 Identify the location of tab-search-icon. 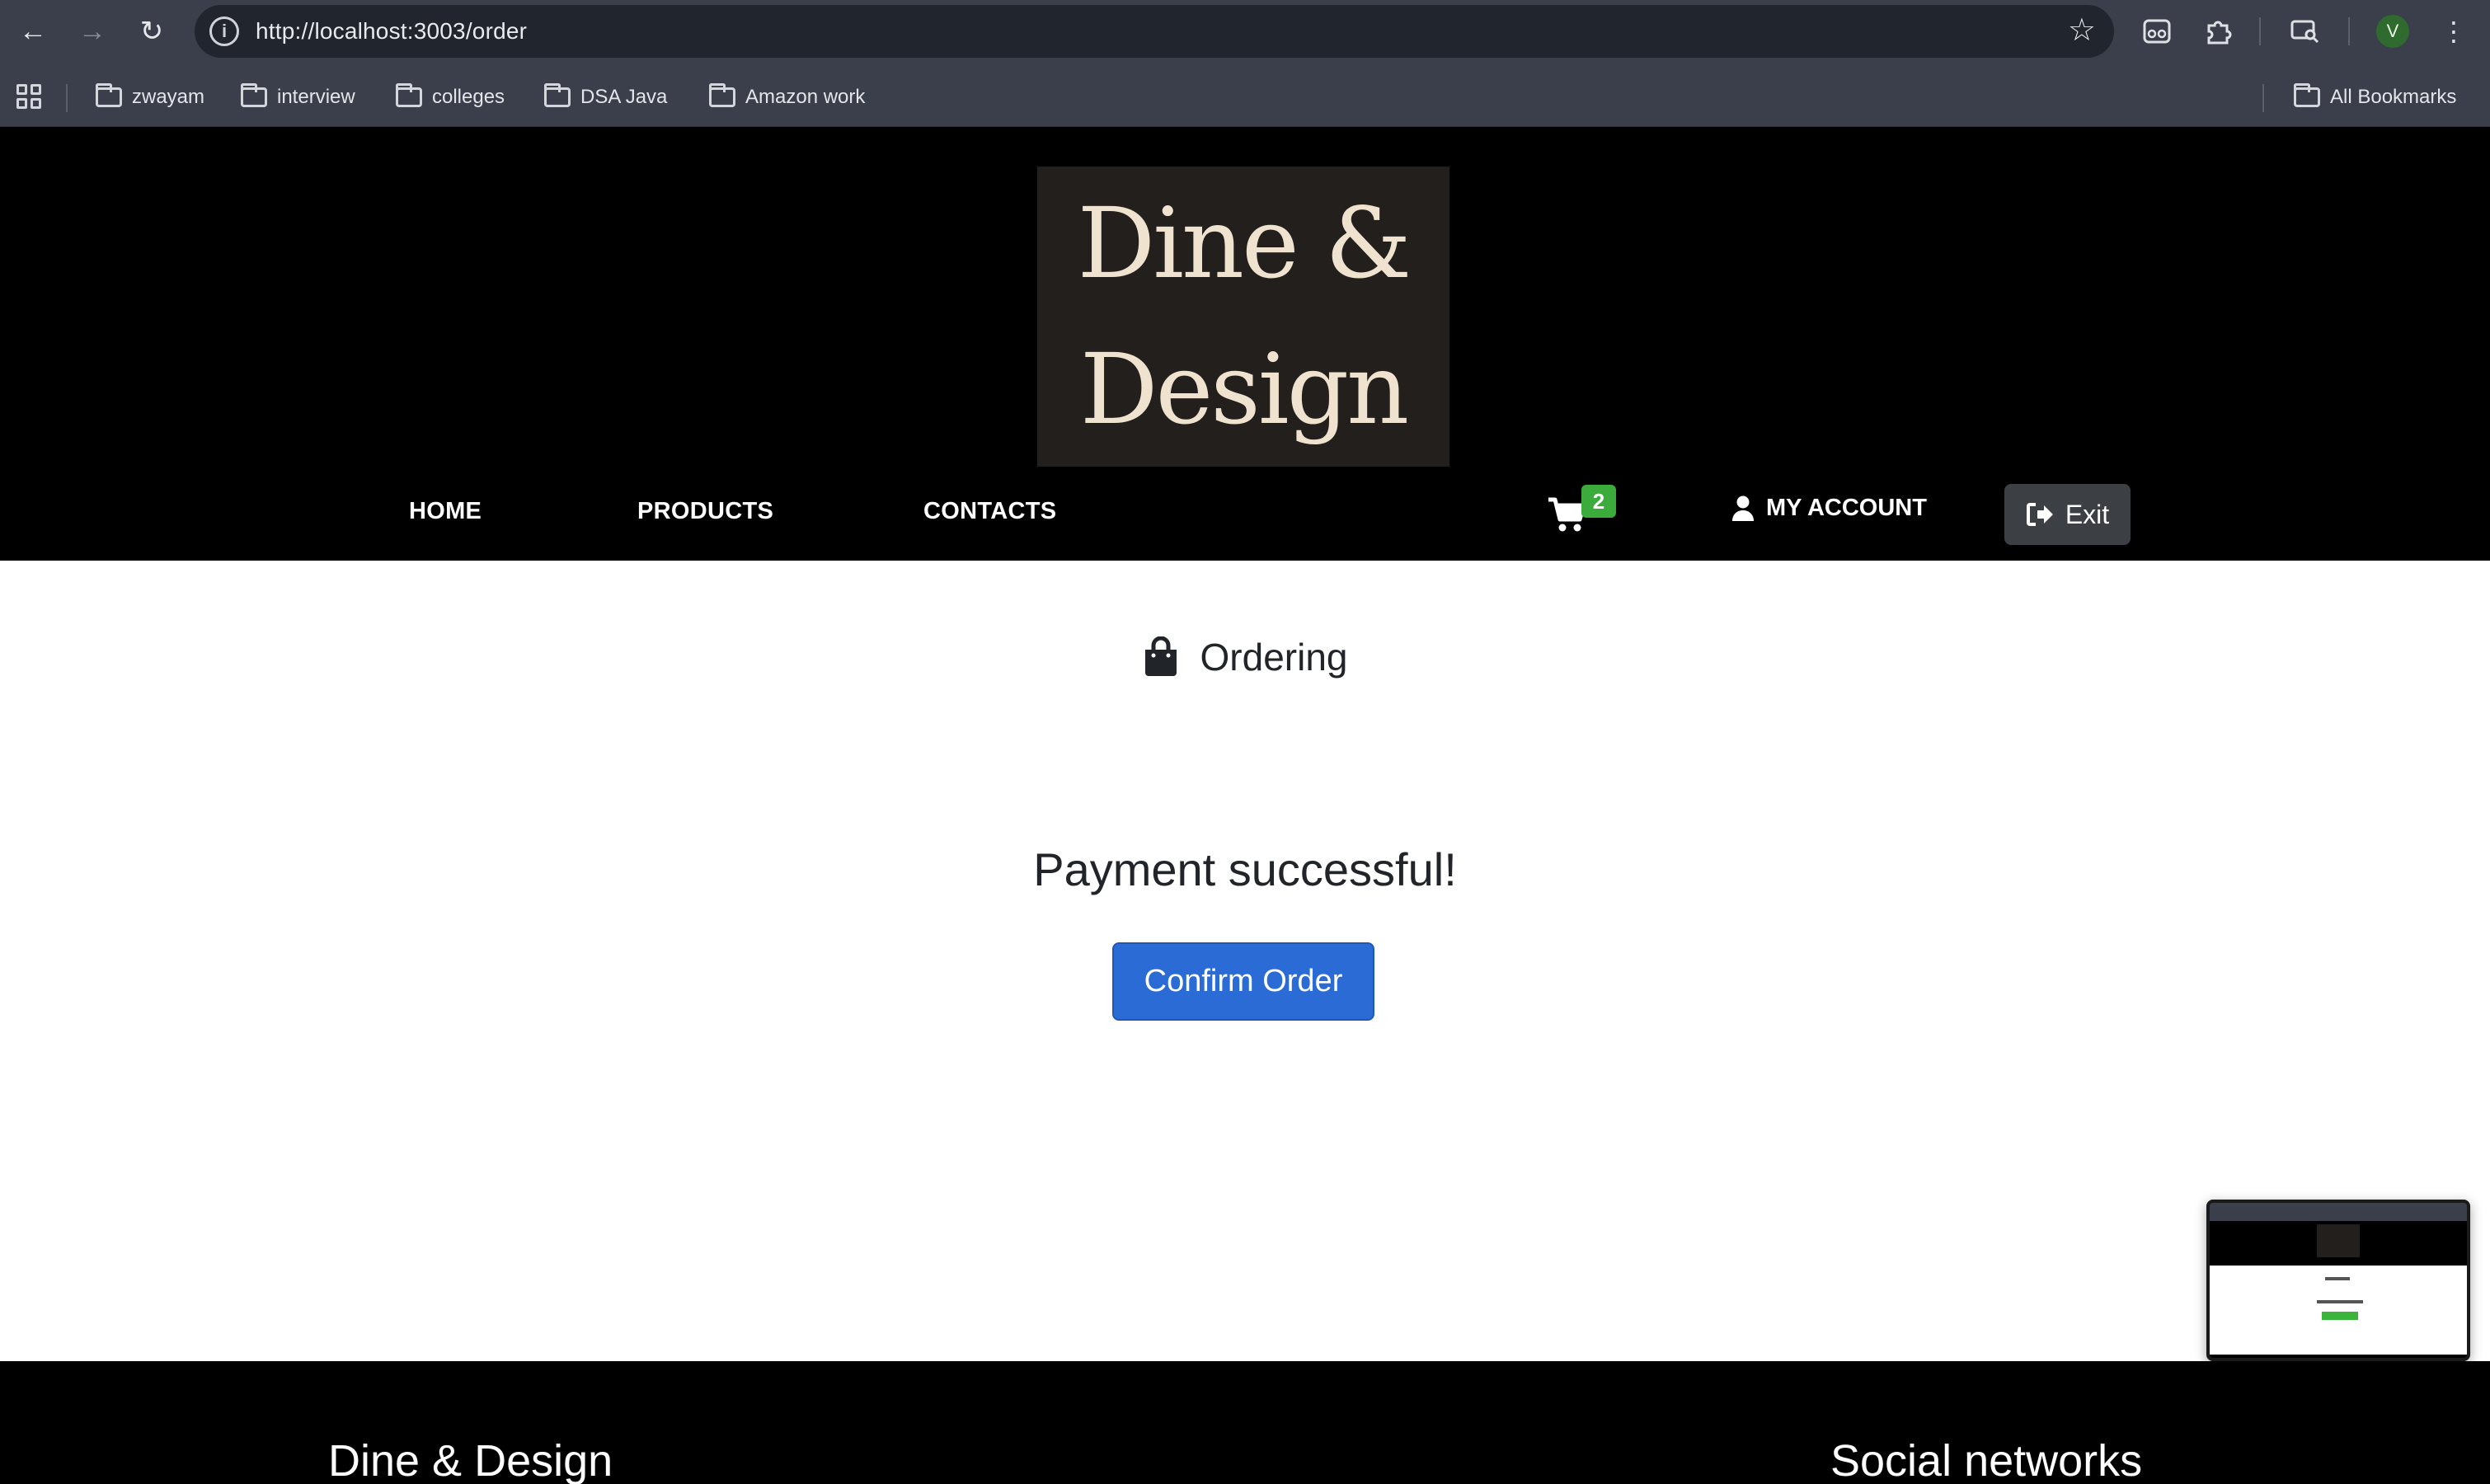
(2305, 31).